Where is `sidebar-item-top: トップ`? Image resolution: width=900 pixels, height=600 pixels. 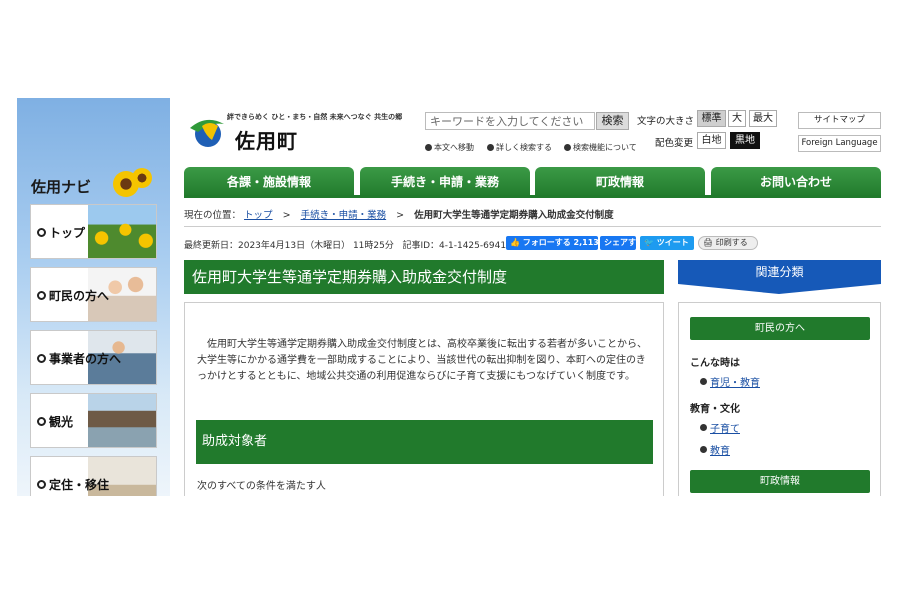
sidebar-item-top: トップ is located at coordinates (93, 231).